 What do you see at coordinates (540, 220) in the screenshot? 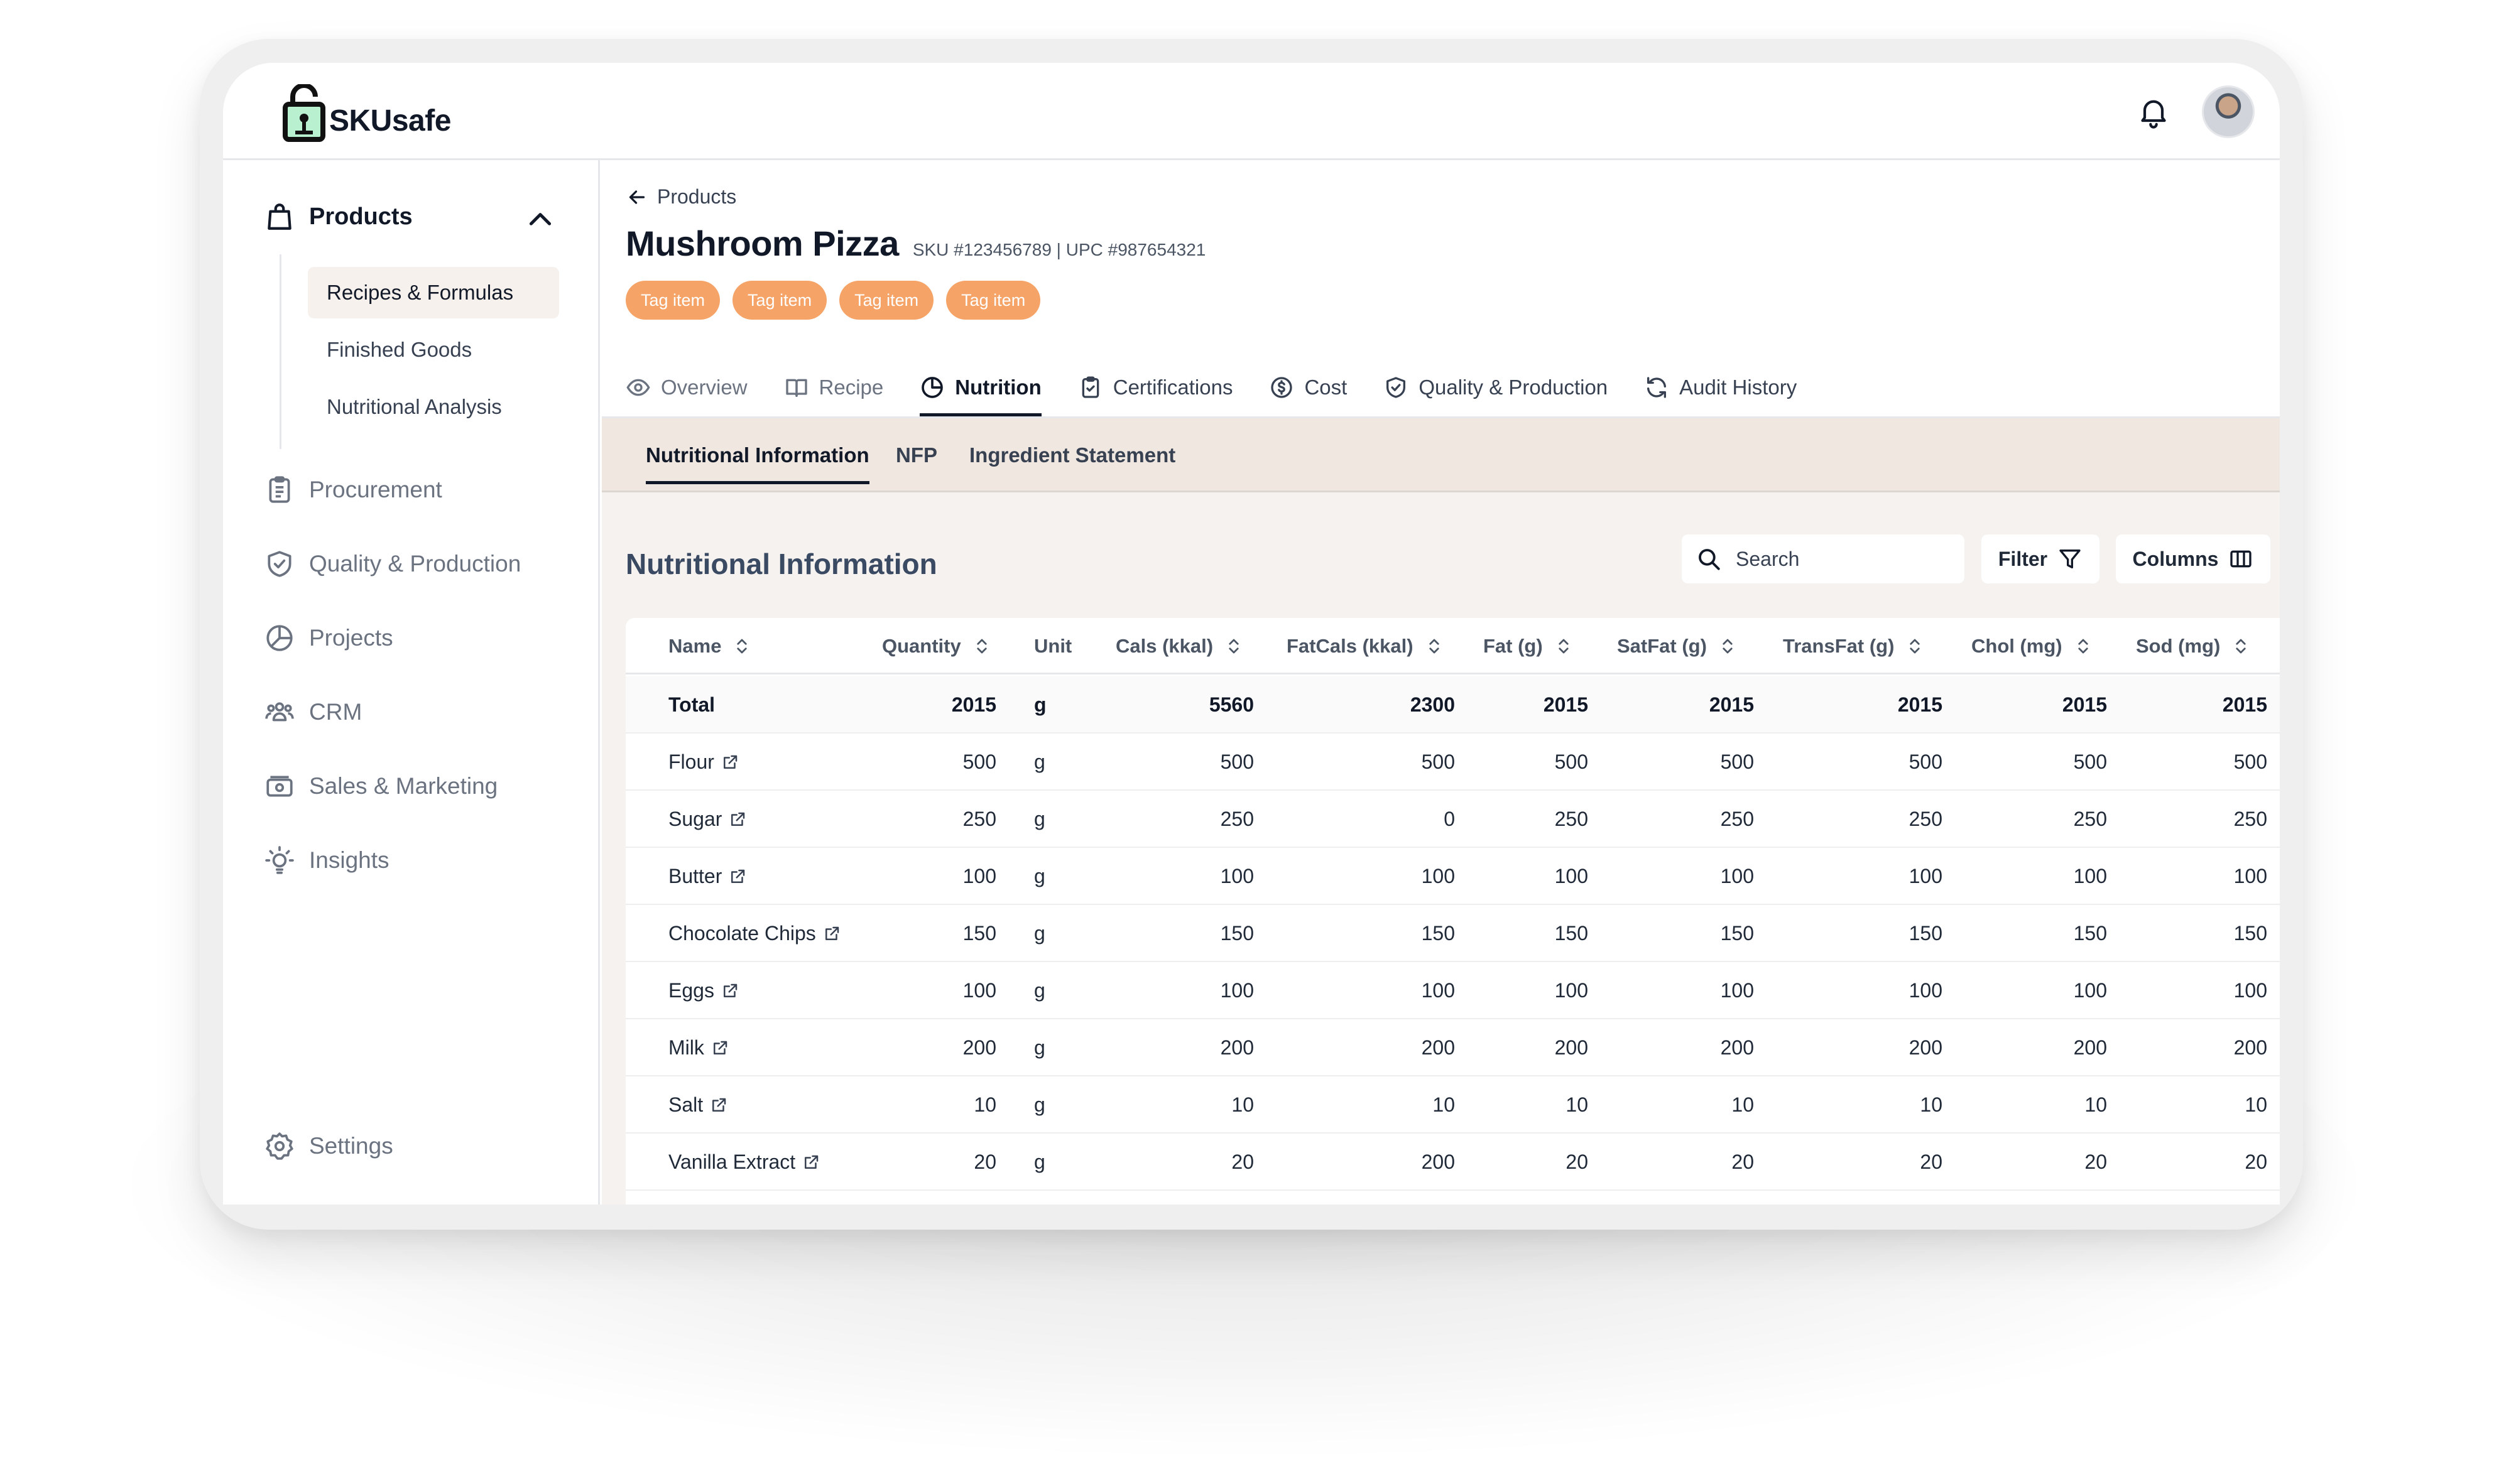
I see `chevron-up-icon` at bounding box center [540, 220].